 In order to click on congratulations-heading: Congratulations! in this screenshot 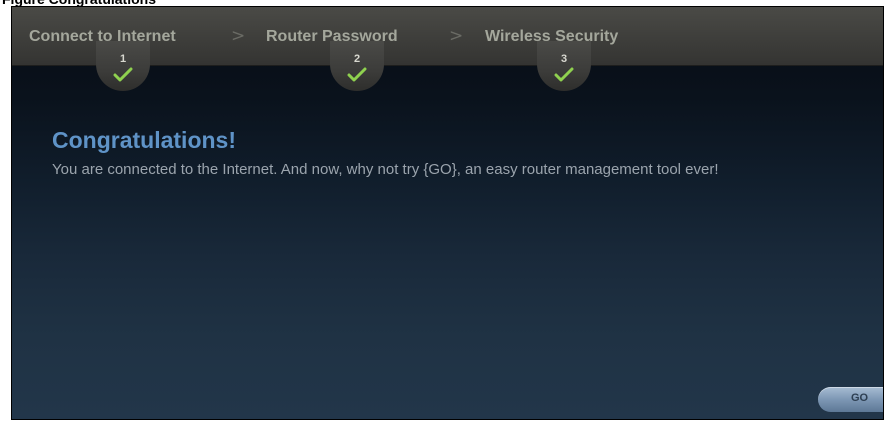, I will do `click(144, 140)`.